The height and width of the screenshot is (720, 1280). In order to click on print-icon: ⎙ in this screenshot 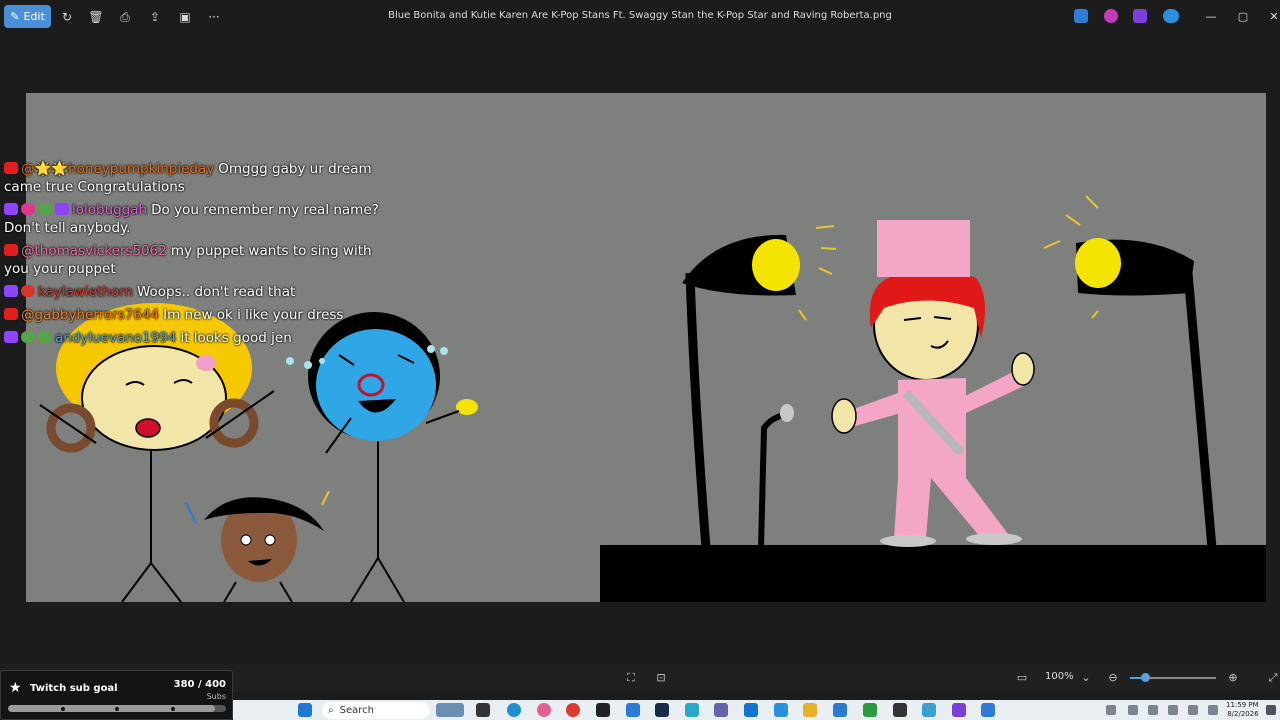, I will do `click(125, 17)`.